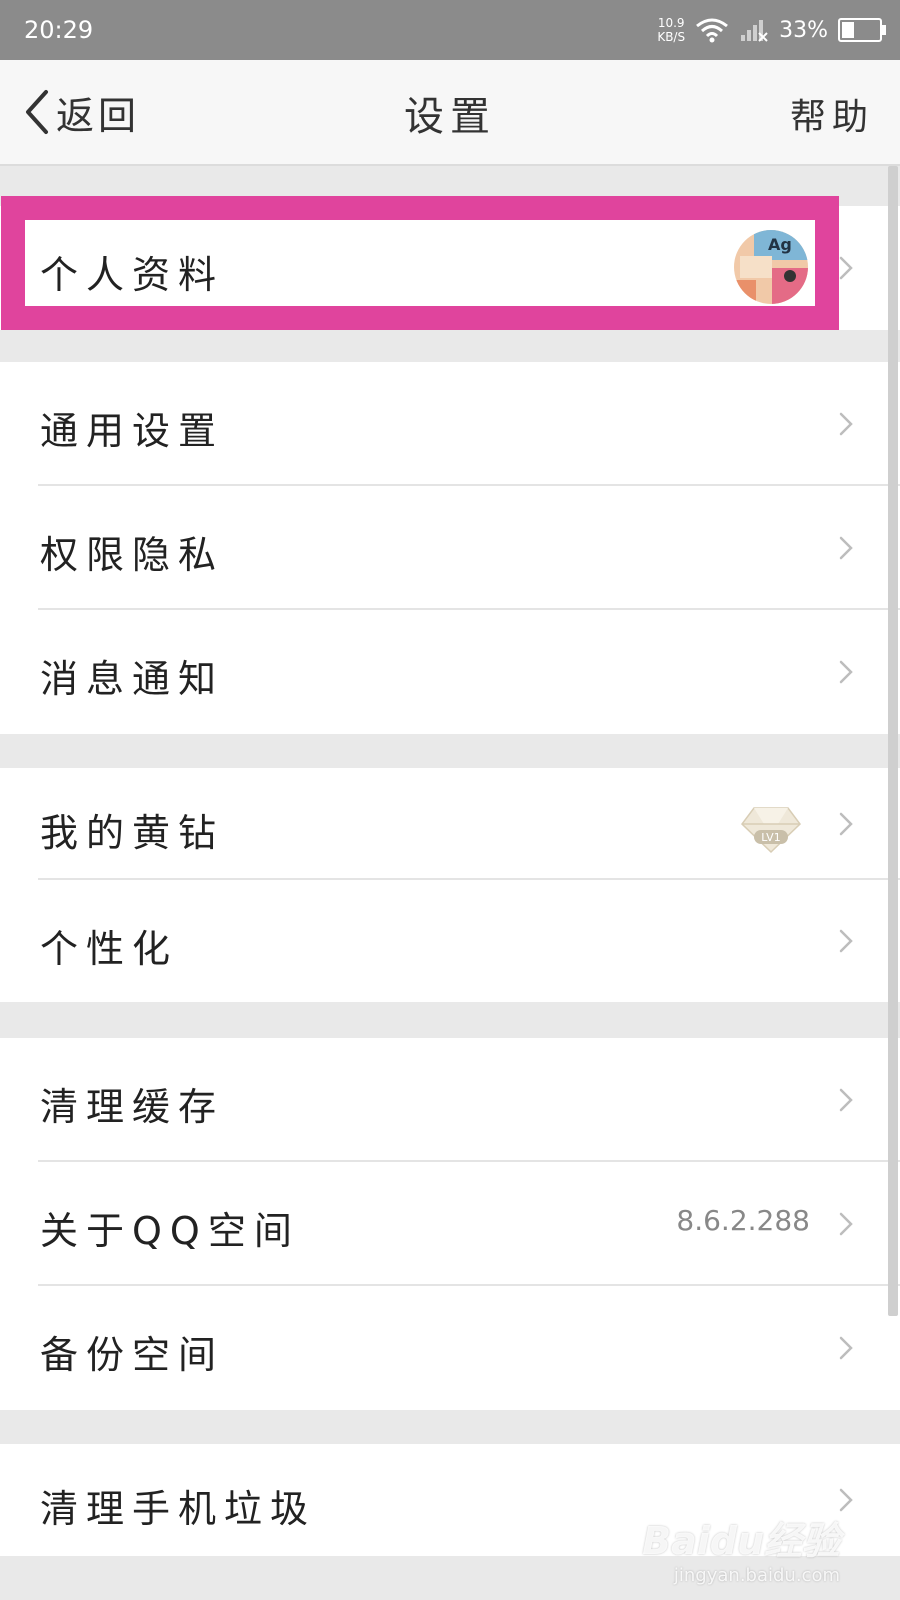 The height and width of the screenshot is (1600, 900). I want to click on settings-item-profile: 个人资料 Ag, so click(450, 268).